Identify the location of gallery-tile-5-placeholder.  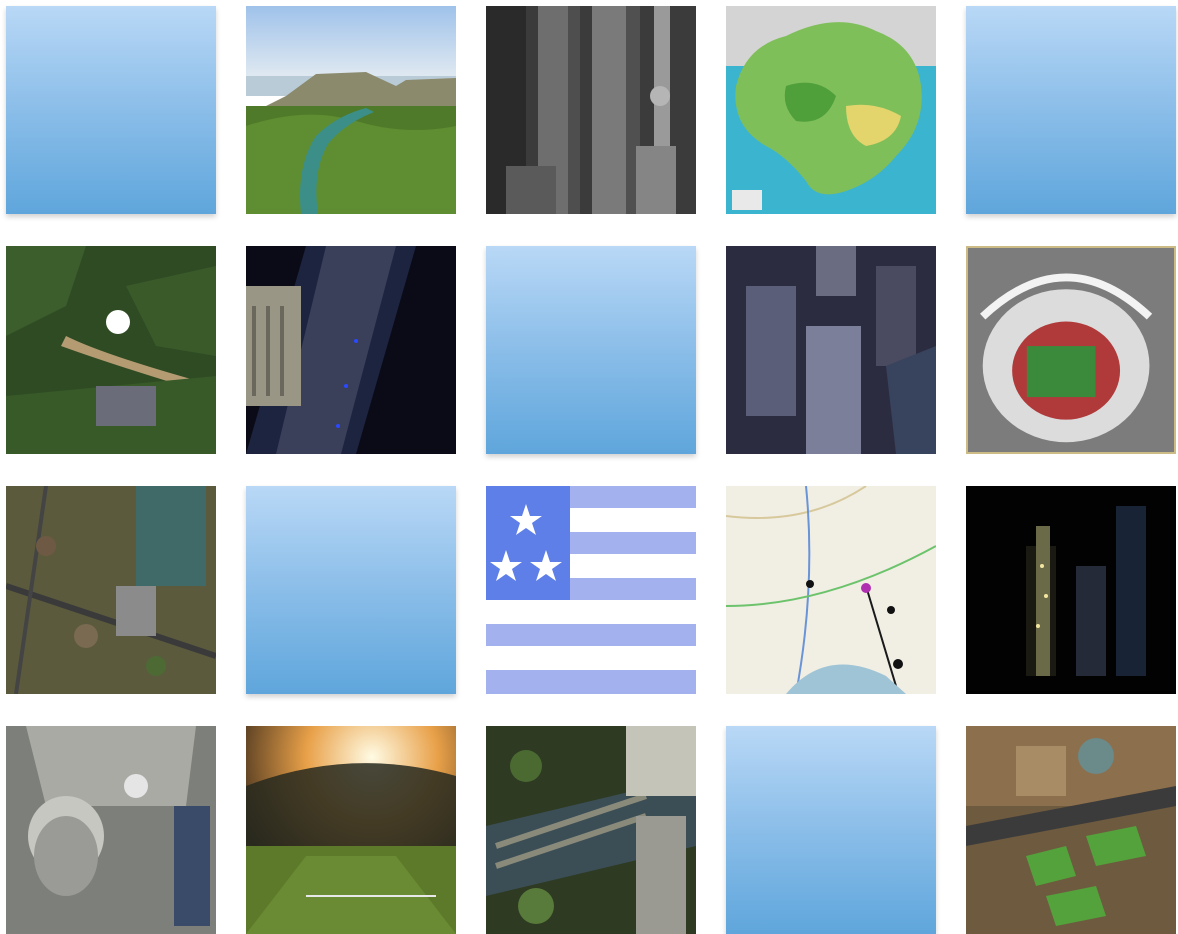
(1071, 110).